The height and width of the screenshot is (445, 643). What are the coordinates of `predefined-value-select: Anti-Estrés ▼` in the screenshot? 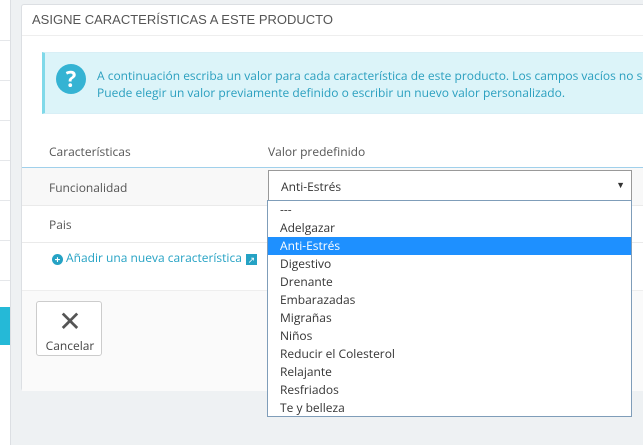 It's located at (450, 185).